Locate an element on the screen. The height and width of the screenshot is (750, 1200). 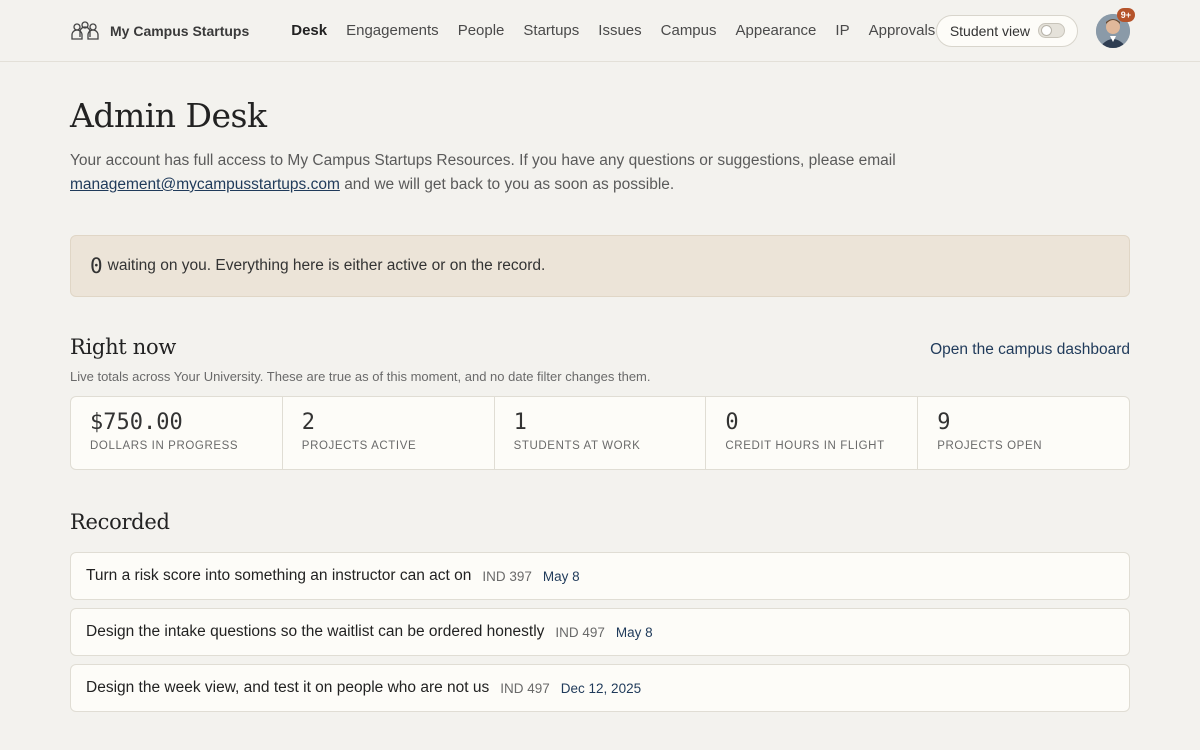
nav-people: People is located at coordinates (481, 30).